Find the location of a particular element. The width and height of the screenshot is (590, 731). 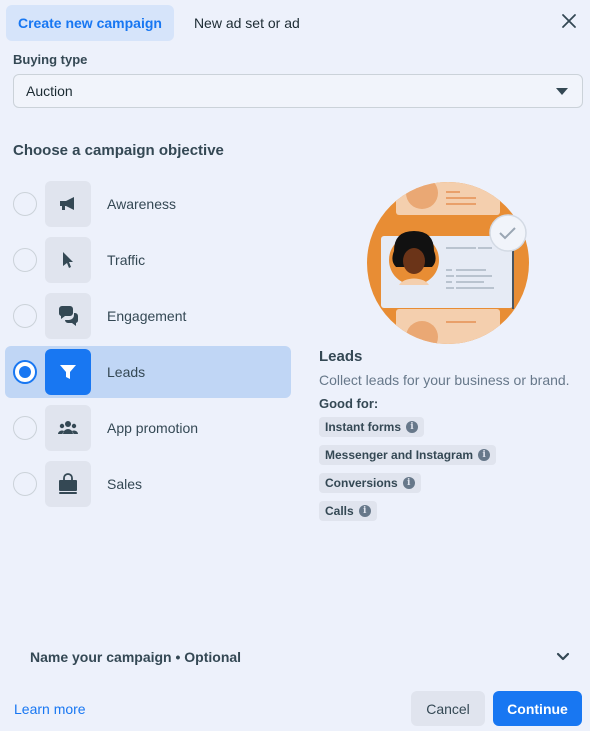

funnel-icon is located at coordinates (68, 372).